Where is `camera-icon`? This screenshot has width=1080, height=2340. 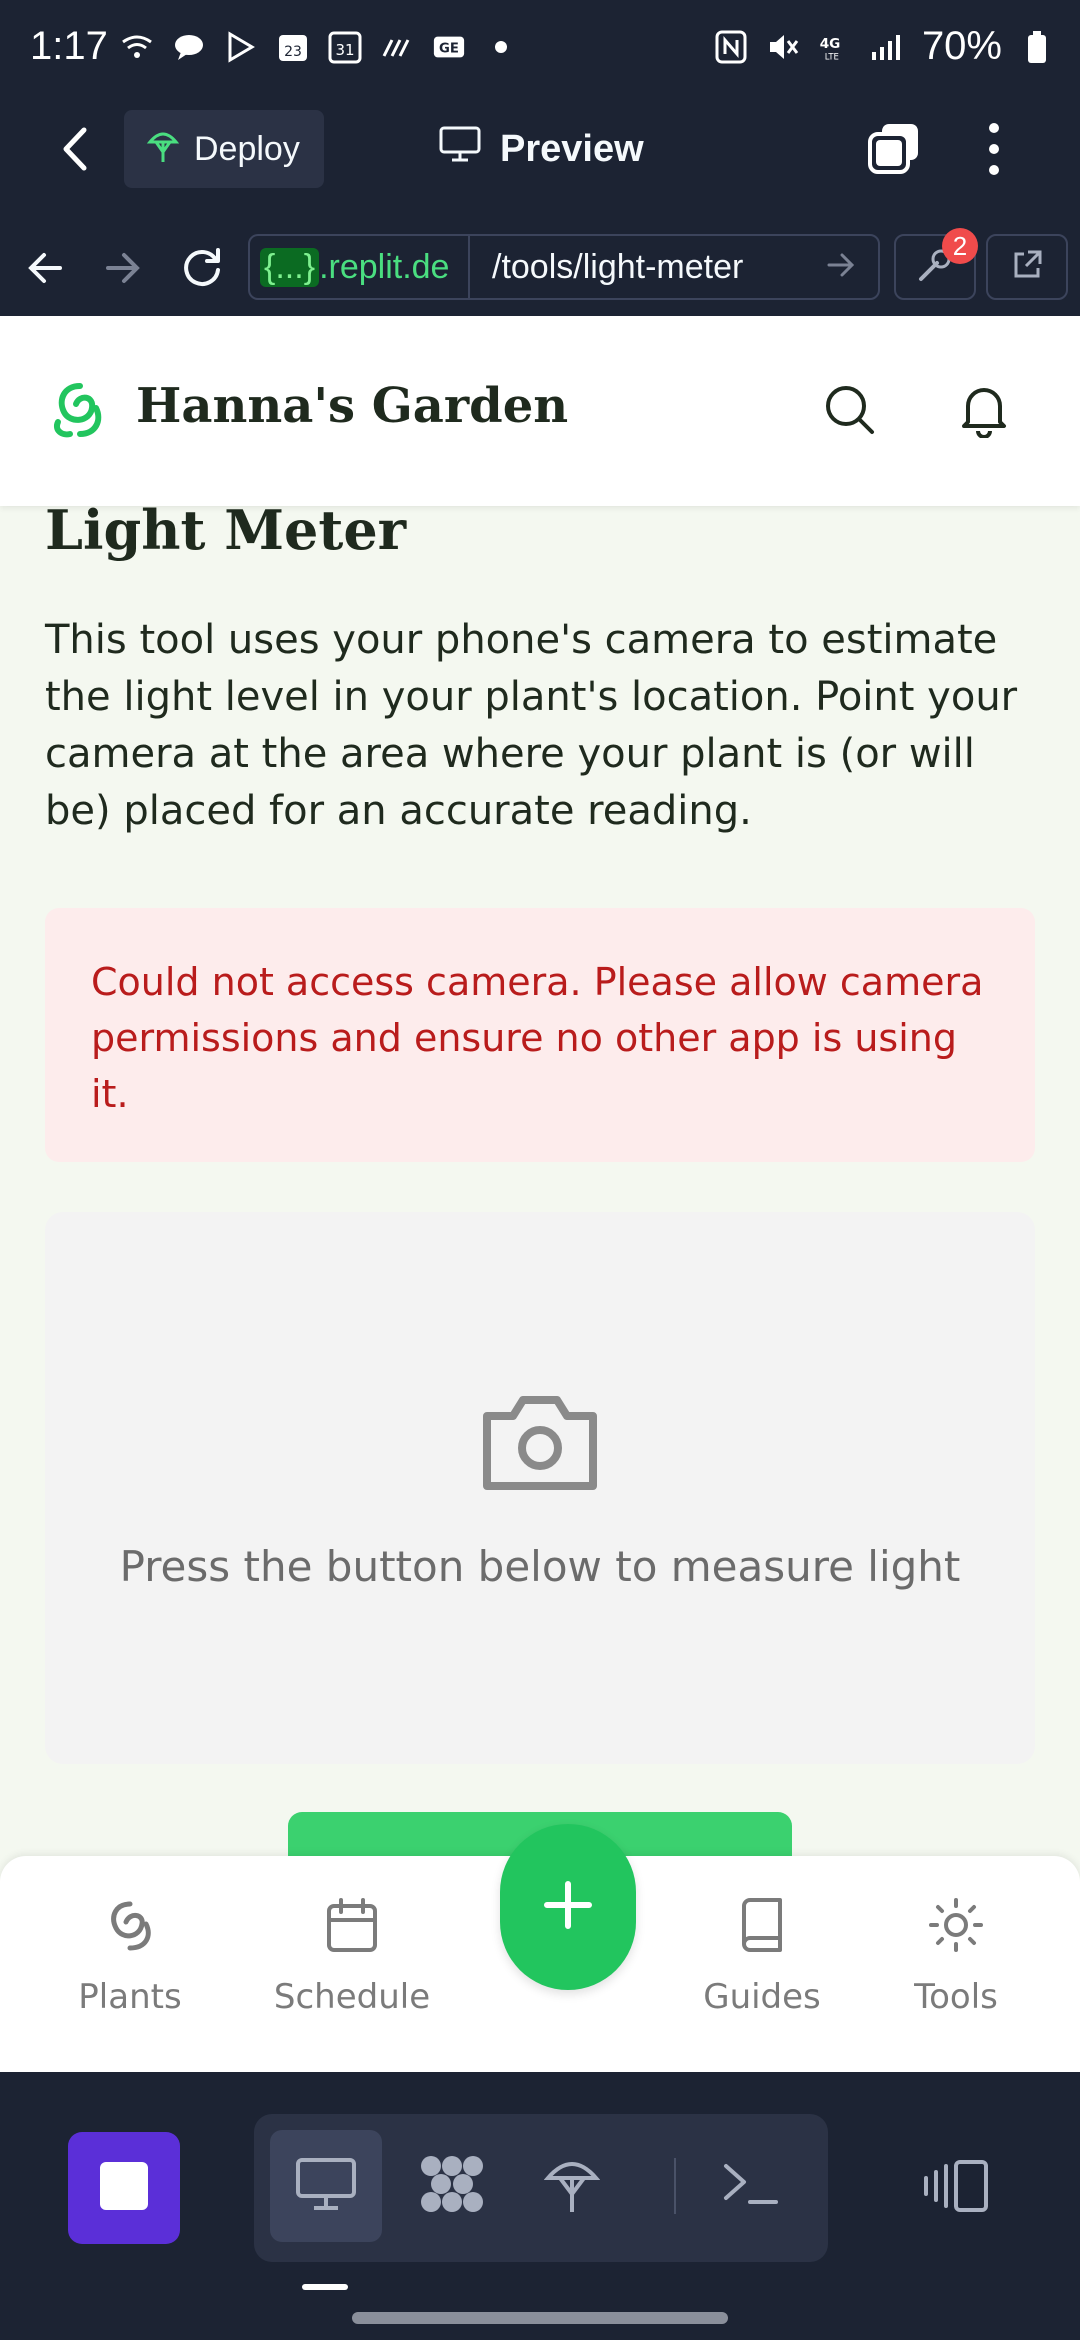 camera-icon is located at coordinates (540, 1445).